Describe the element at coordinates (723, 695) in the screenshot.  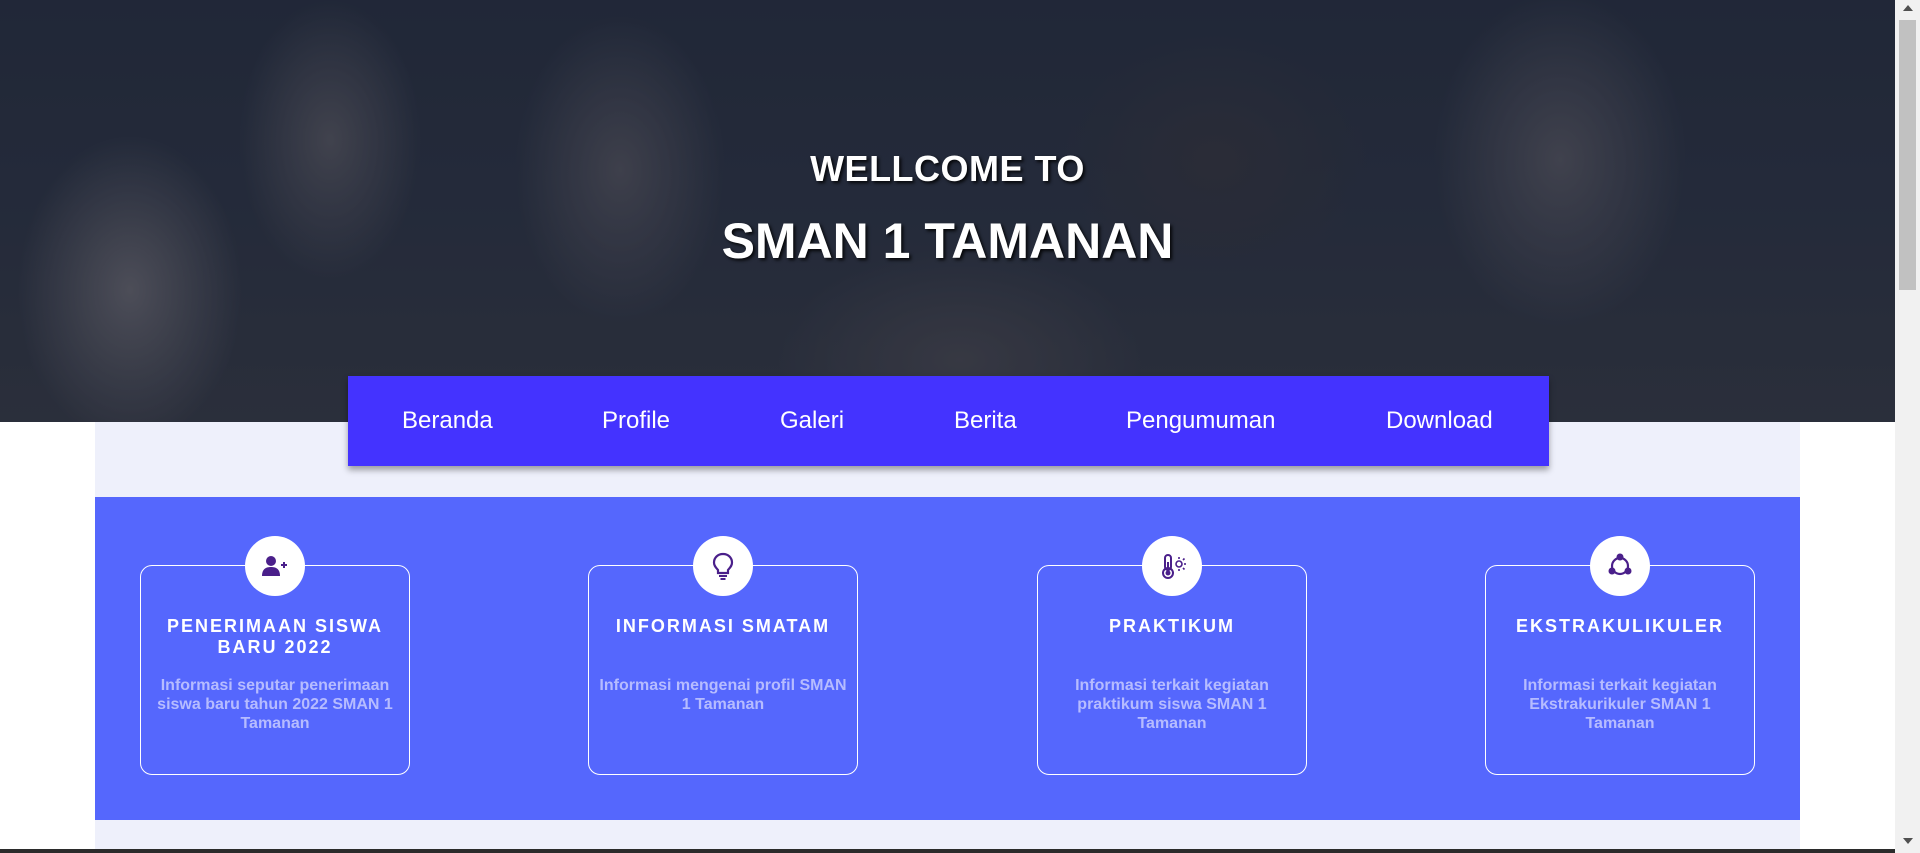
I see `card-description: Informasi mengenai profil SMAN 1 Tamanan` at that location.